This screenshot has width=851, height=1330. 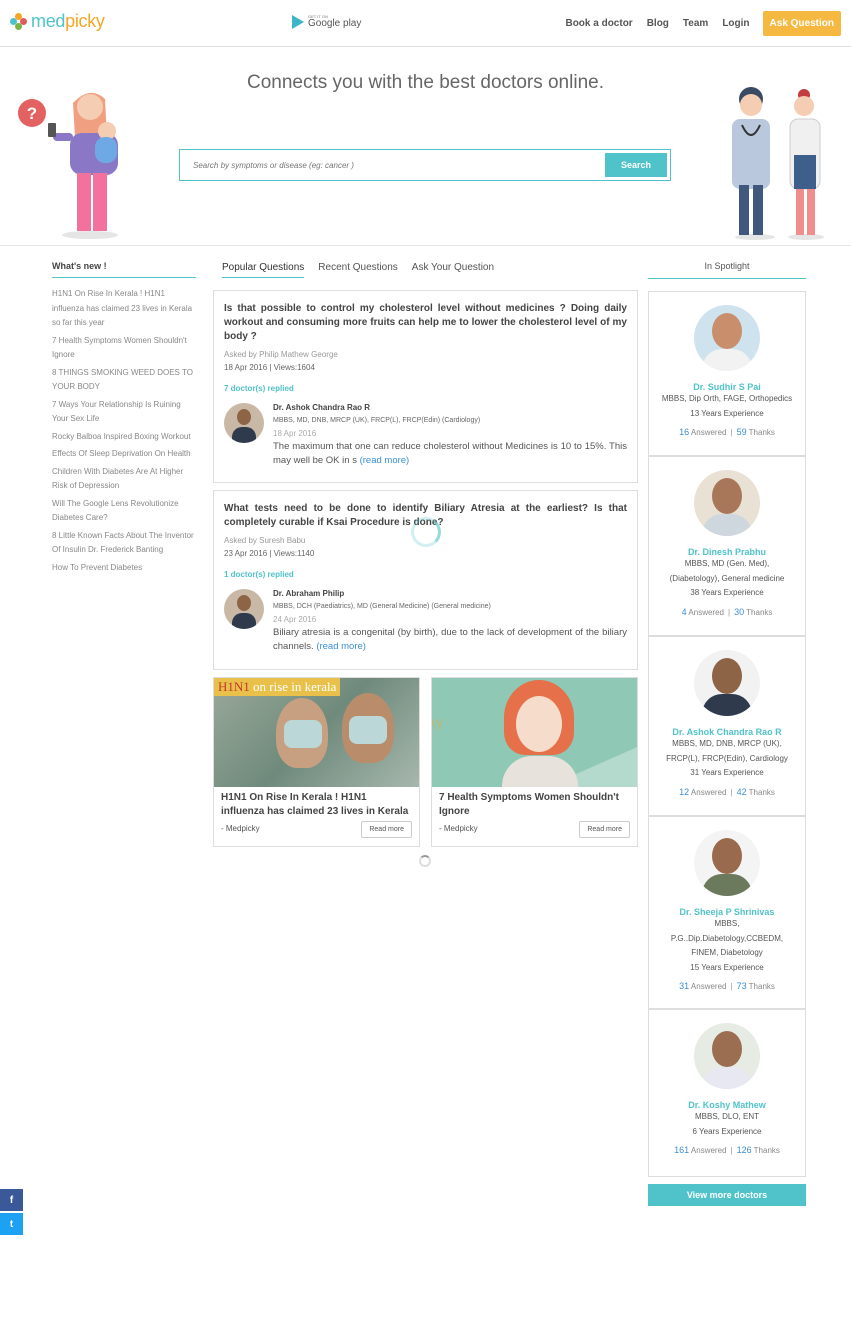 What do you see at coordinates (277, 687) in the screenshot?
I see `article-banner: H1N1 on rise in kerala` at bounding box center [277, 687].